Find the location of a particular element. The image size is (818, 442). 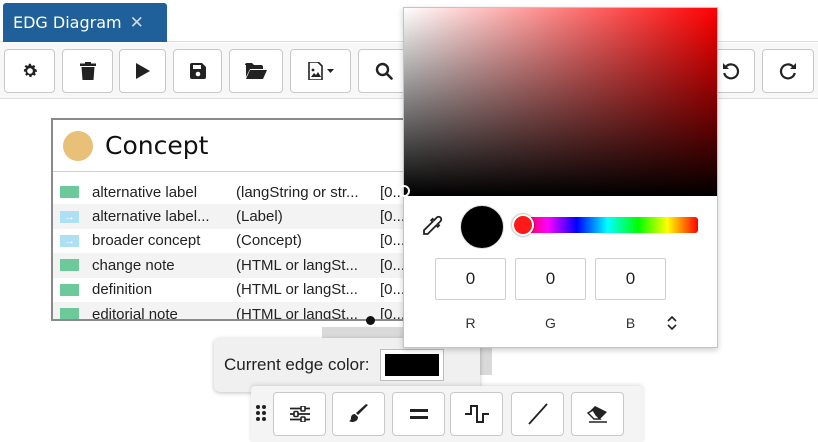

search-icon is located at coordinates (384, 71).